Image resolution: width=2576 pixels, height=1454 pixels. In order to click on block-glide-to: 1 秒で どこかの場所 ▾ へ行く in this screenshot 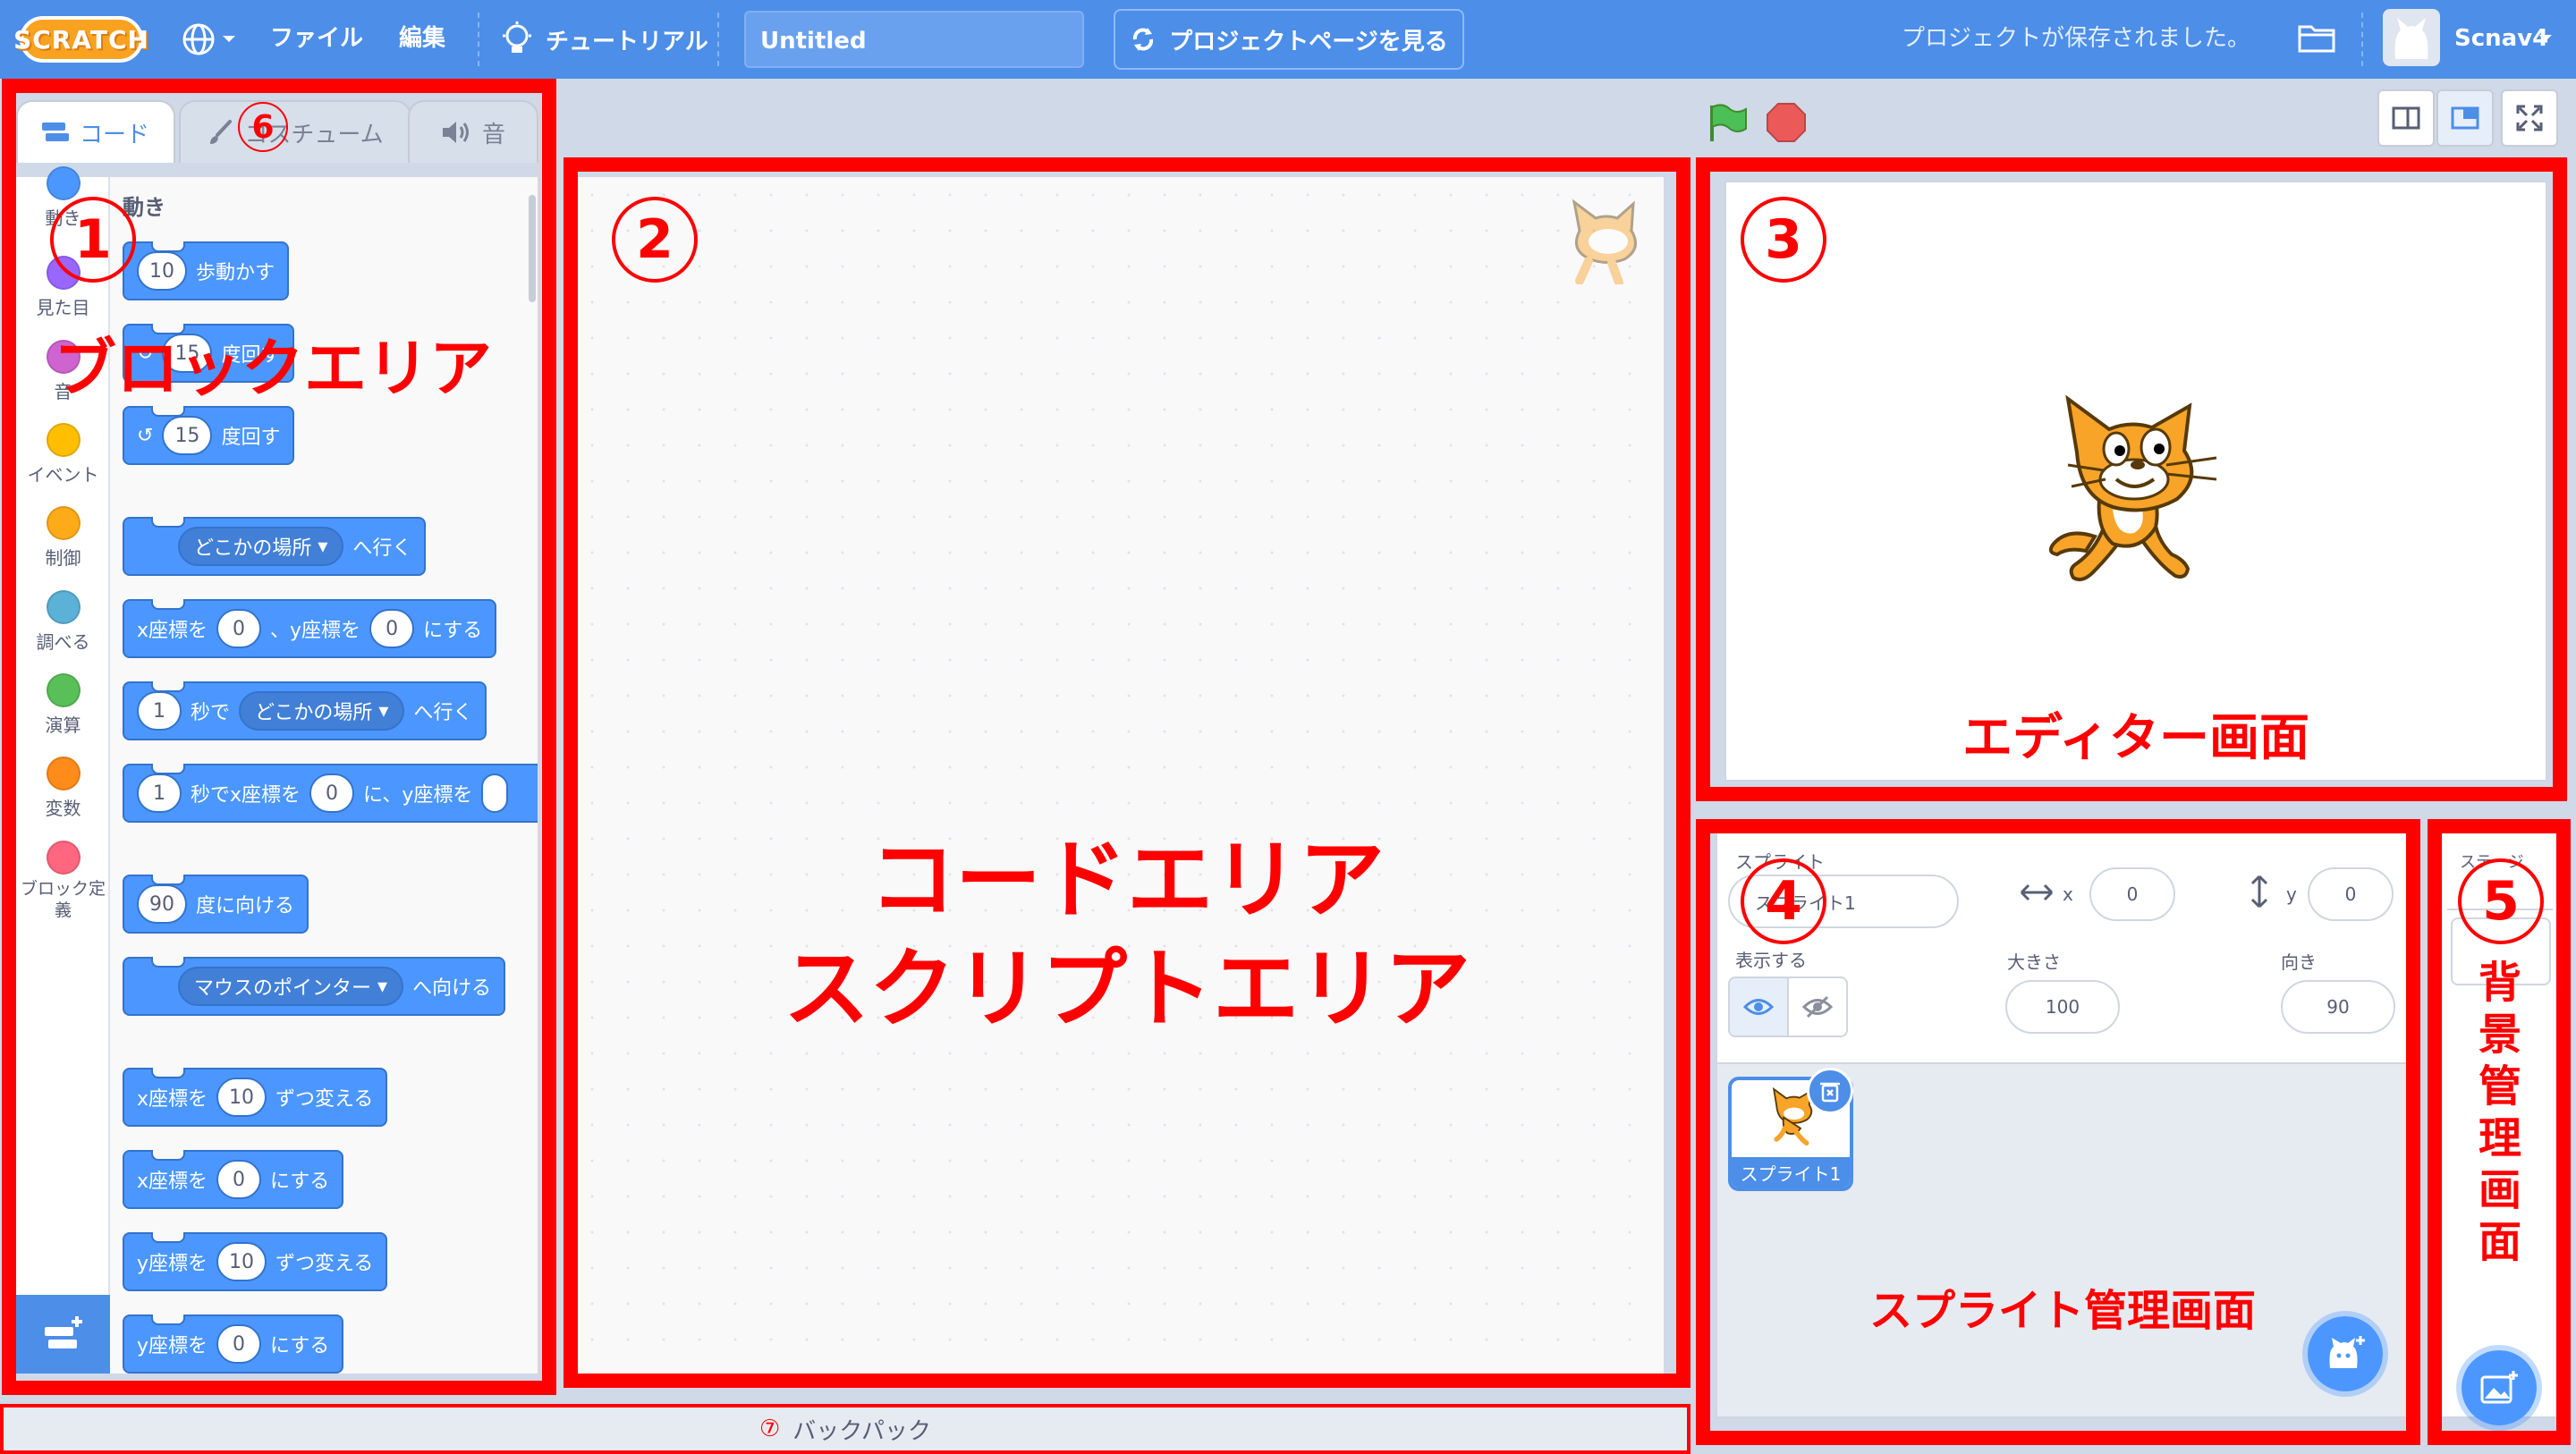, I will do `click(305, 710)`.